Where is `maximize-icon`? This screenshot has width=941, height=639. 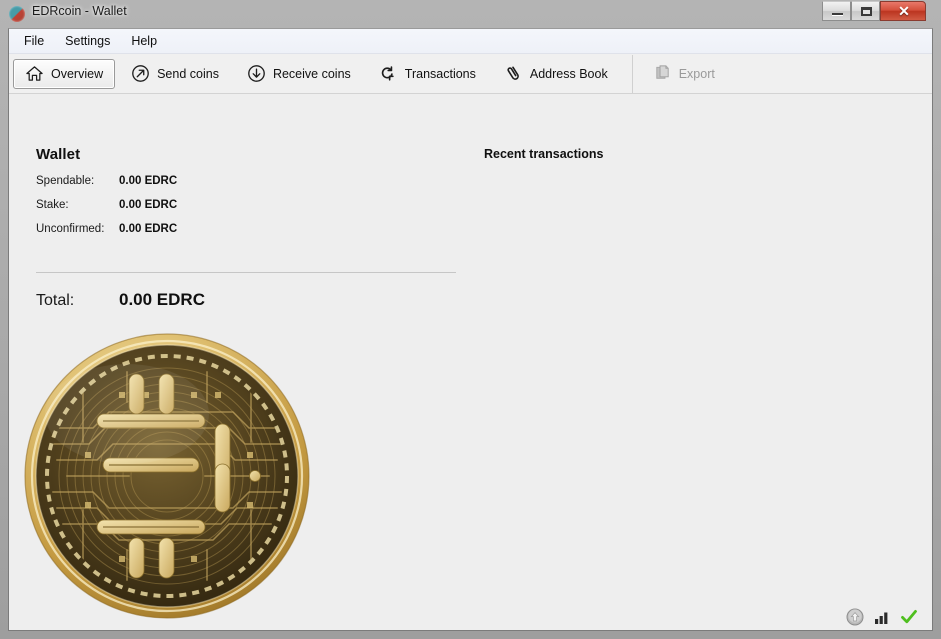
maximize-icon is located at coordinates (866, 11).